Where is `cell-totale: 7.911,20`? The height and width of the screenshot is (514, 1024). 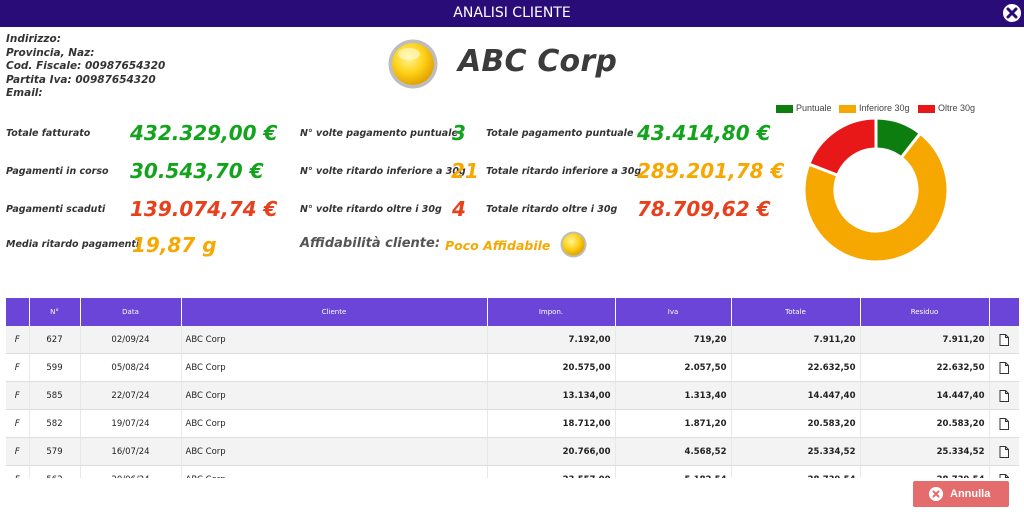 cell-totale: 7.911,20 is located at coordinates (796, 340).